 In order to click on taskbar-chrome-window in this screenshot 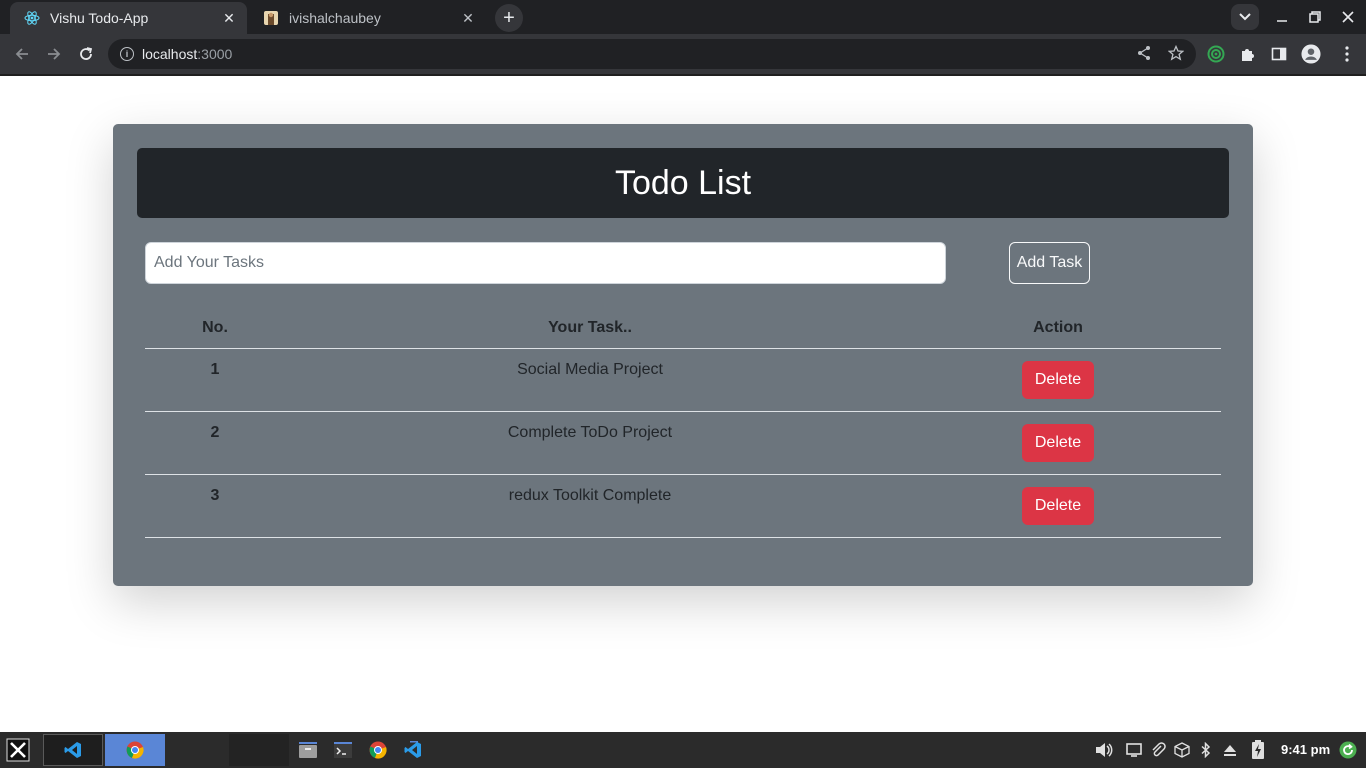, I will do `click(135, 750)`.